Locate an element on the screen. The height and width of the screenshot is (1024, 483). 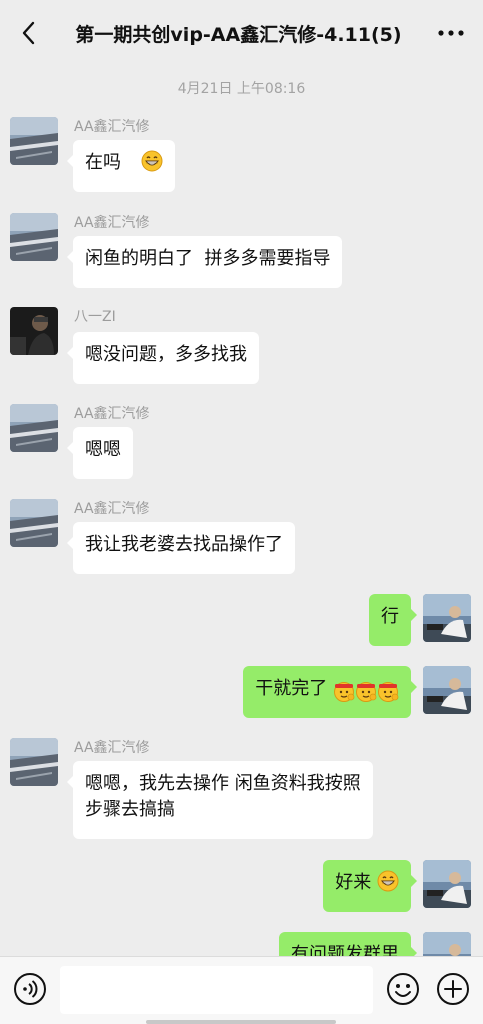
message-bubble: 好来 is located at coordinates (370, 886).